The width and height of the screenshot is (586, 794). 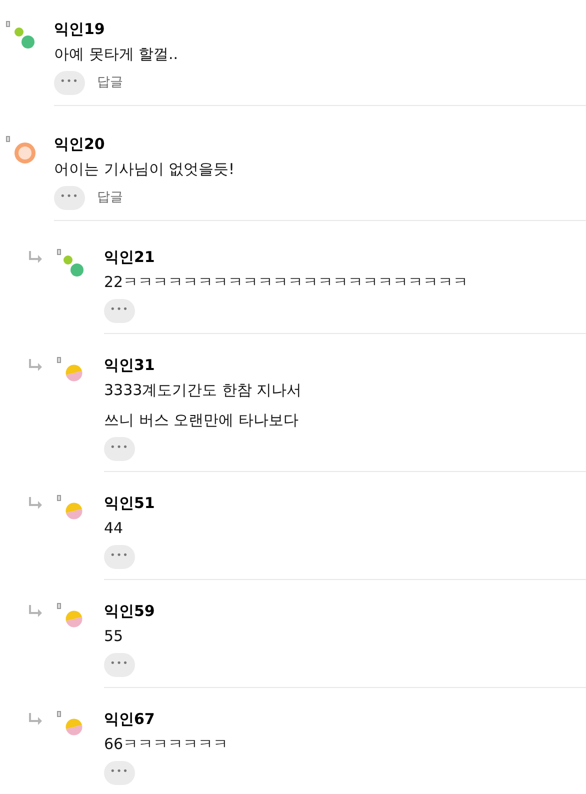 What do you see at coordinates (80, 144) in the screenshot?
I see `author-name: 익인20` at bounding box center [80, 144].